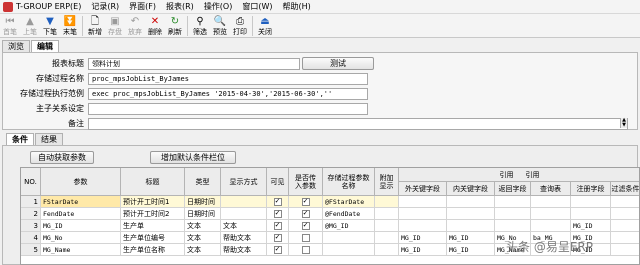  I want to click on master-detail-input, so click(228, 108).